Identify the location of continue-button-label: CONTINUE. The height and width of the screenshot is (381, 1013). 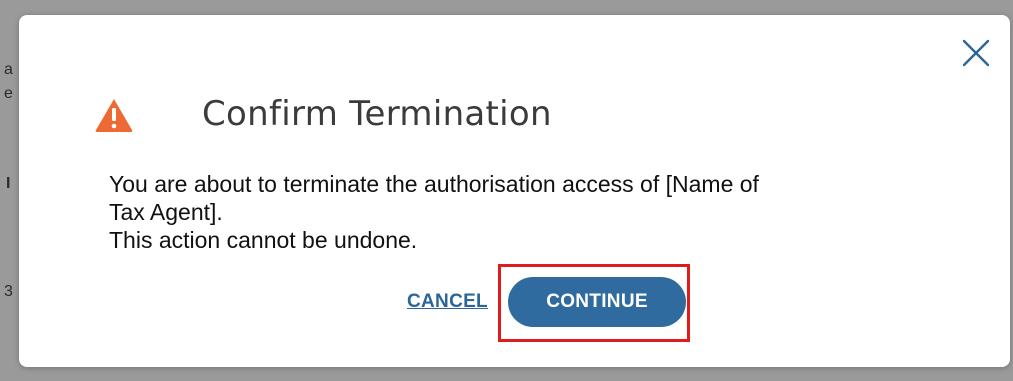
(597, 301).